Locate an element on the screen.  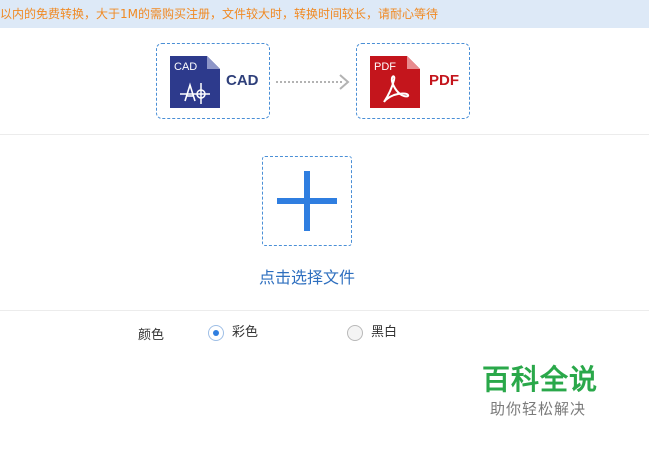
watermark-subtitle: 助你轻松解决 is located at coordinates (538, 409).